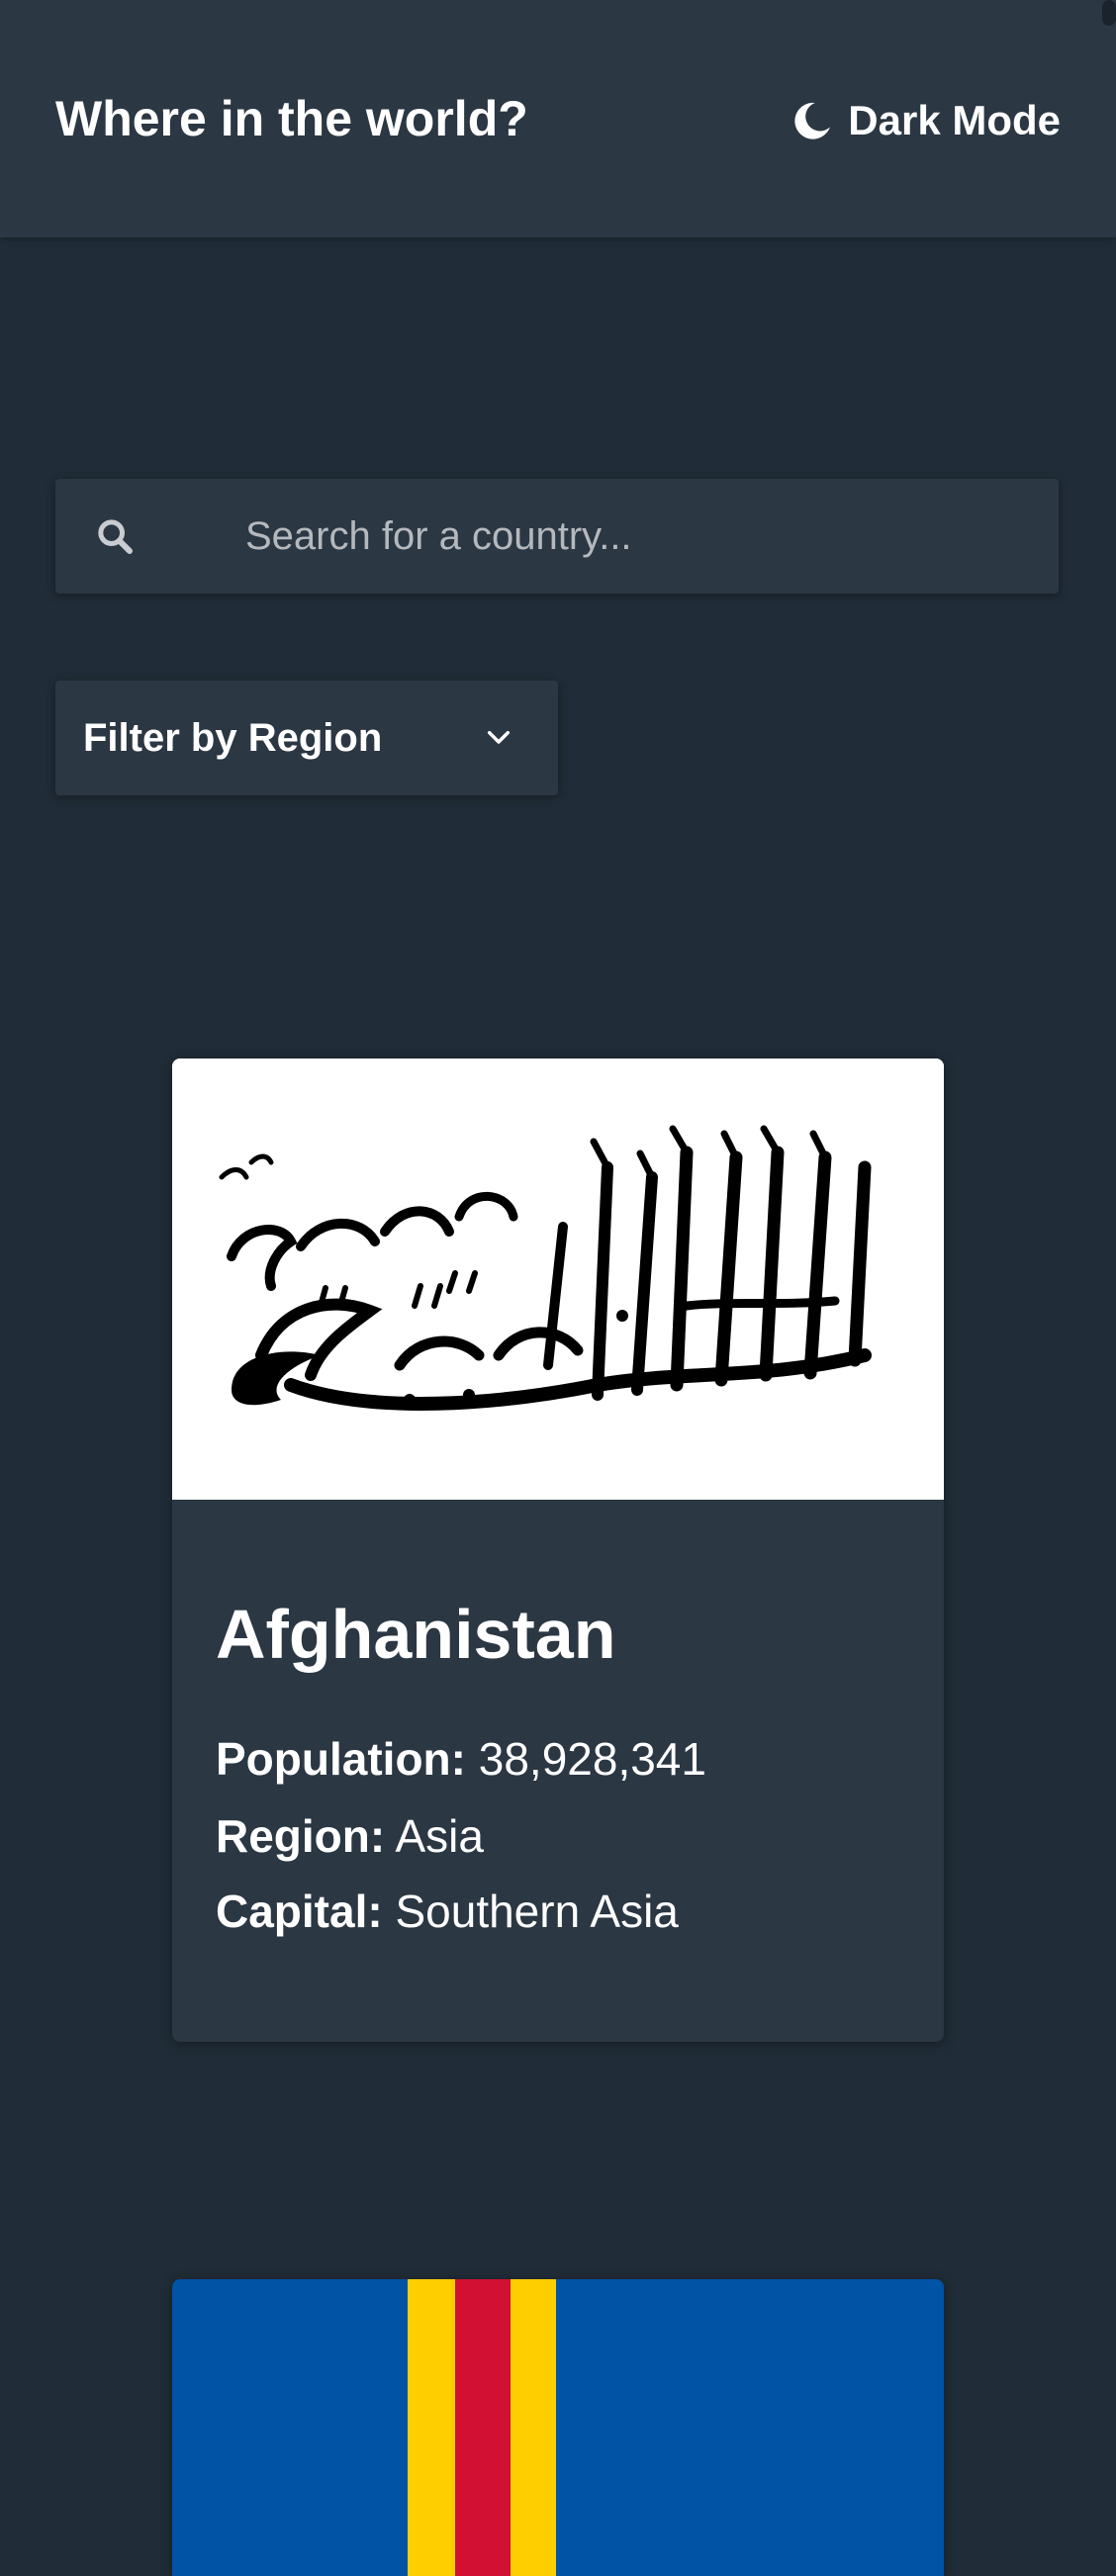  Describe the element at coordinates (115, 537) in the screenshot. I see `search-icon` at that location.